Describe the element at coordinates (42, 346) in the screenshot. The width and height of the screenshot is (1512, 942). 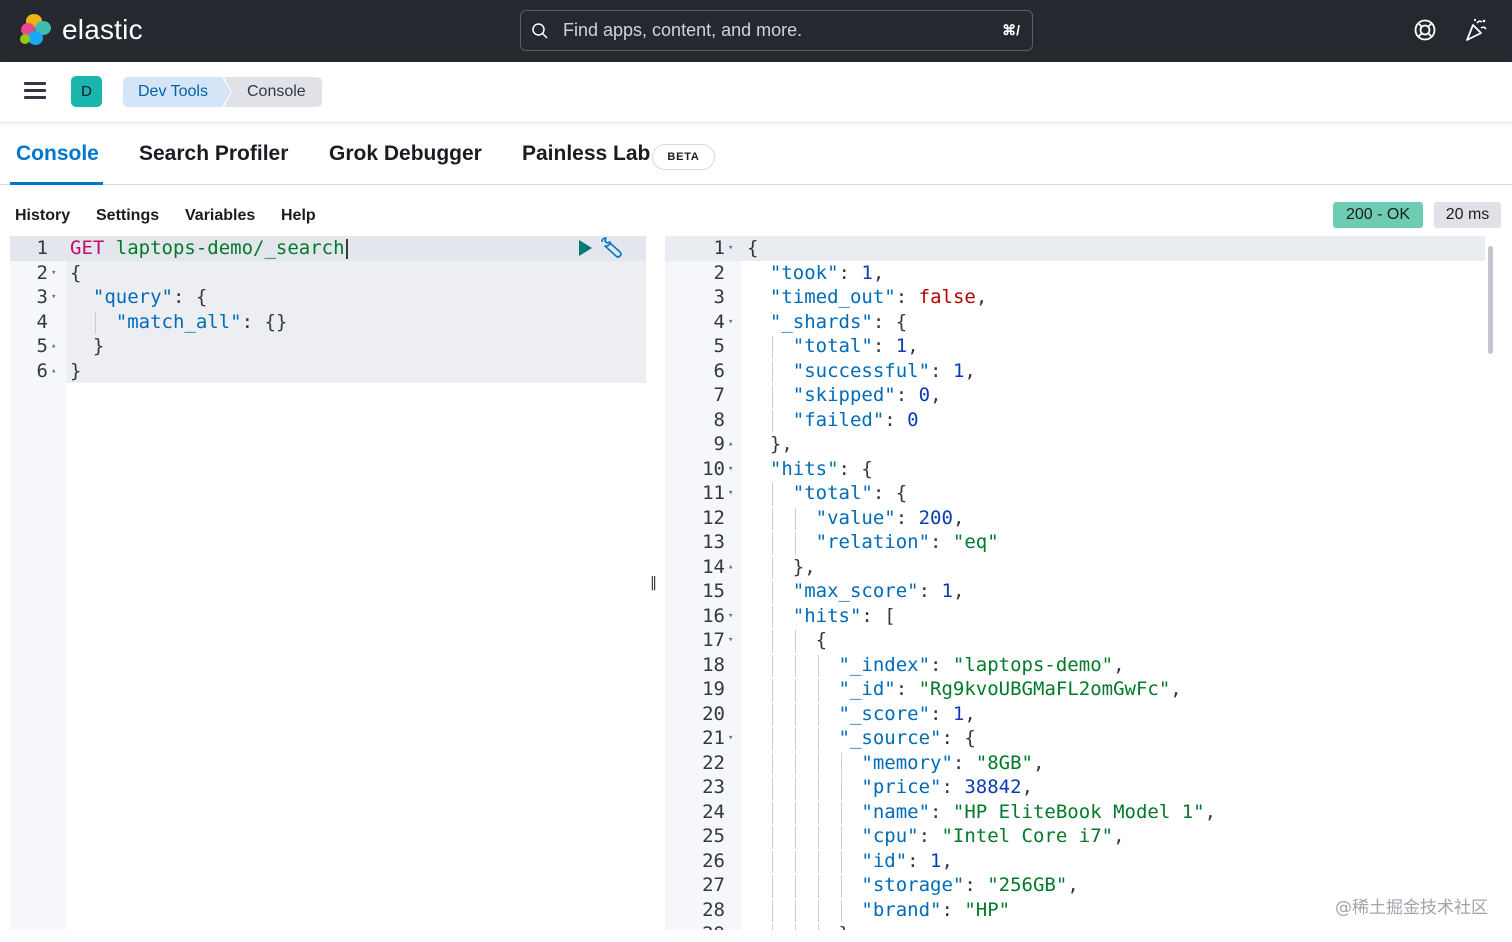
I see `line-number: 5` at that location.